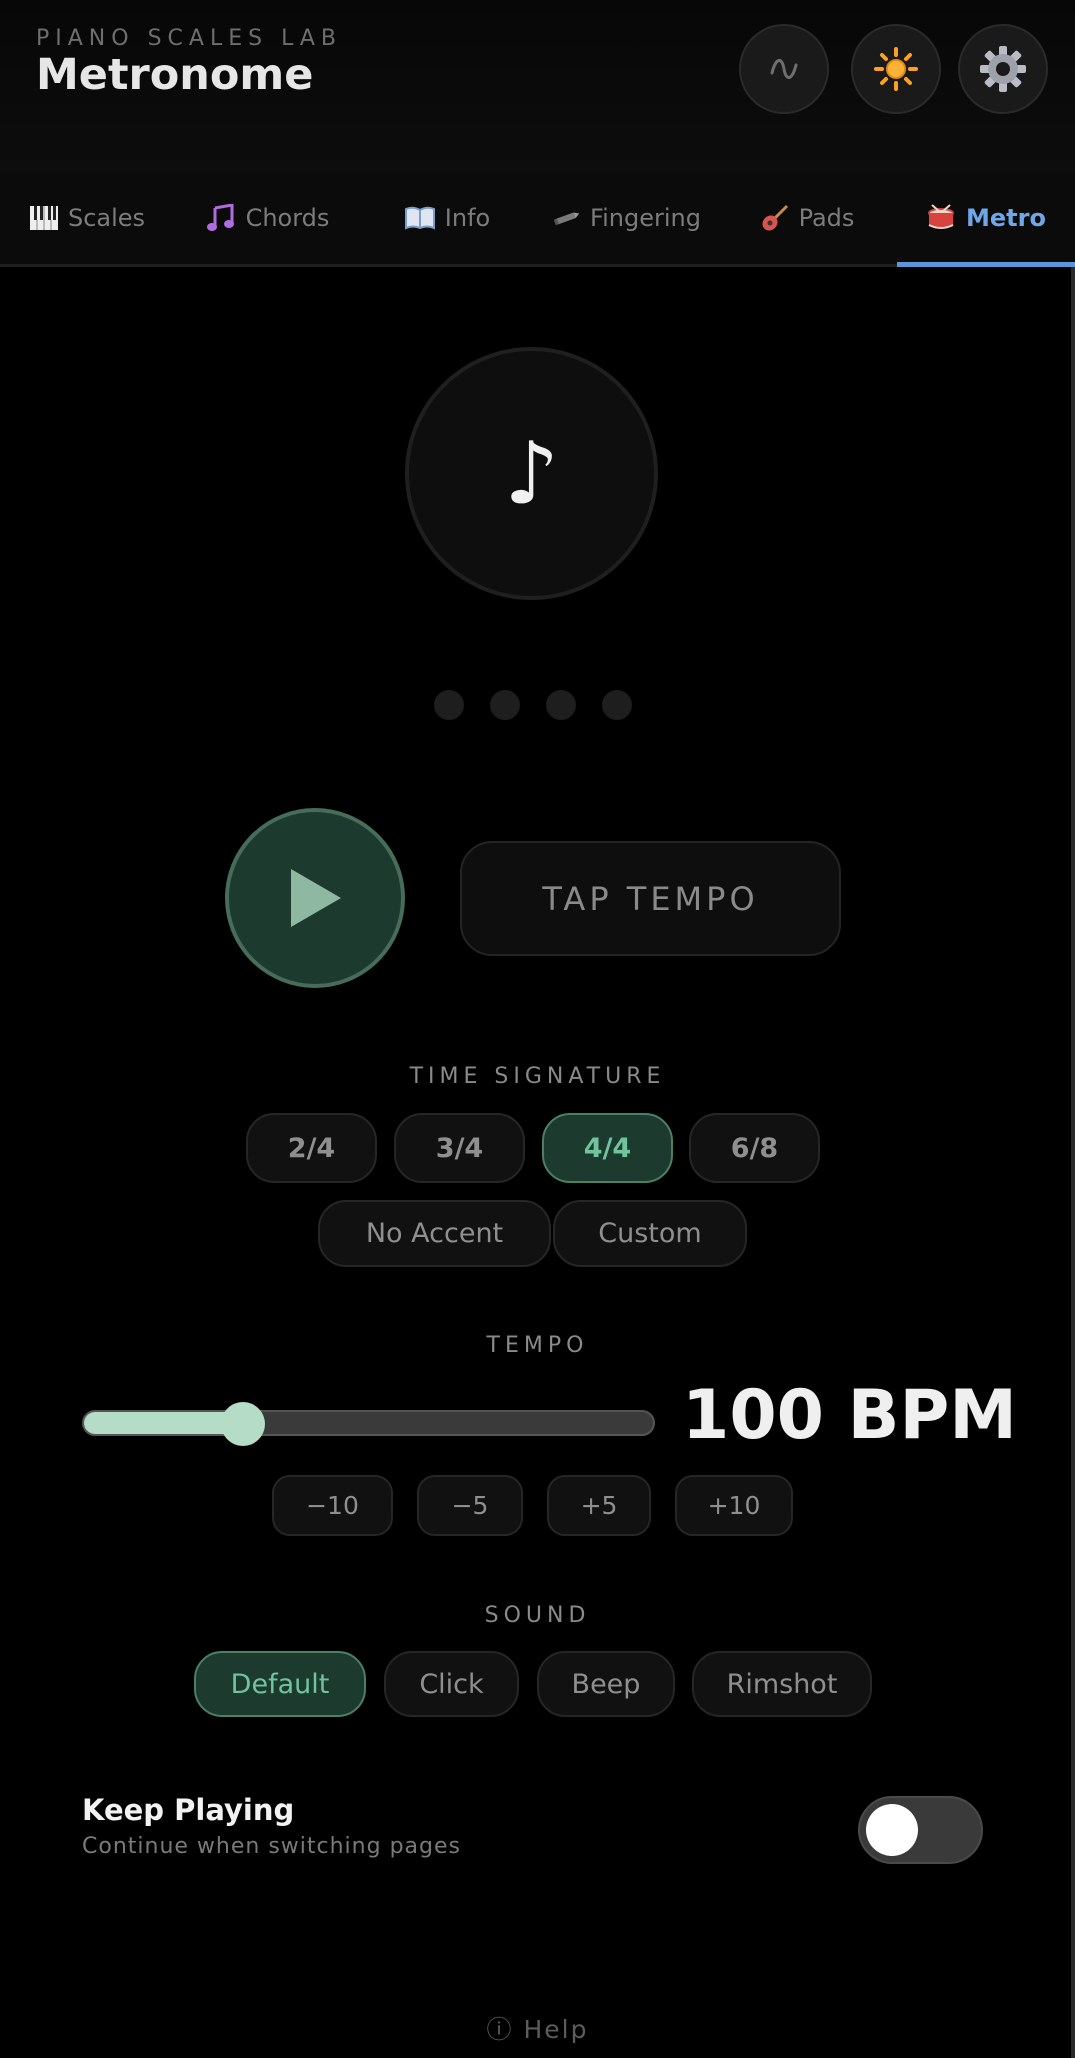  Describe the element at coordinates (537, 1076) in the screenshot. I see `time-signature-label: TIME SIGNATURE` at that location.